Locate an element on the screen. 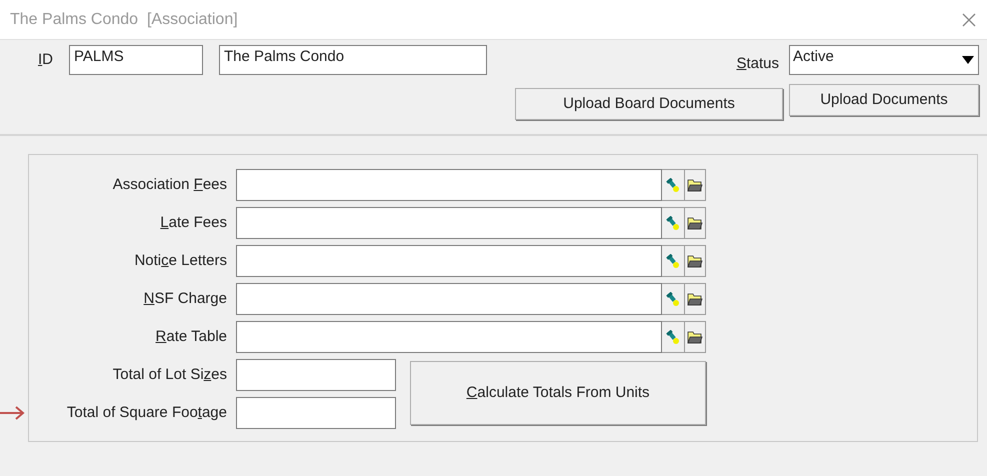 Image resolution: width=987 pixels, height=476 pixels. upload-button: Upload Board Documents is located at coordinates (649, 104).